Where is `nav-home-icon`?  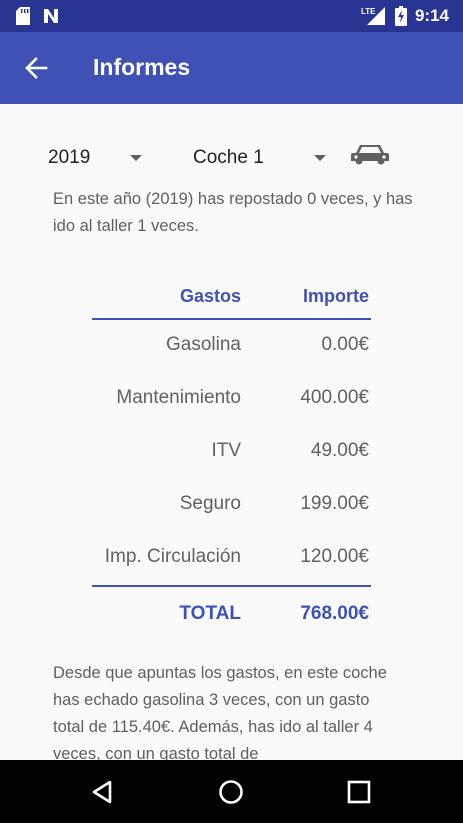
nav-home-icon is located at coordinates (231, 792).